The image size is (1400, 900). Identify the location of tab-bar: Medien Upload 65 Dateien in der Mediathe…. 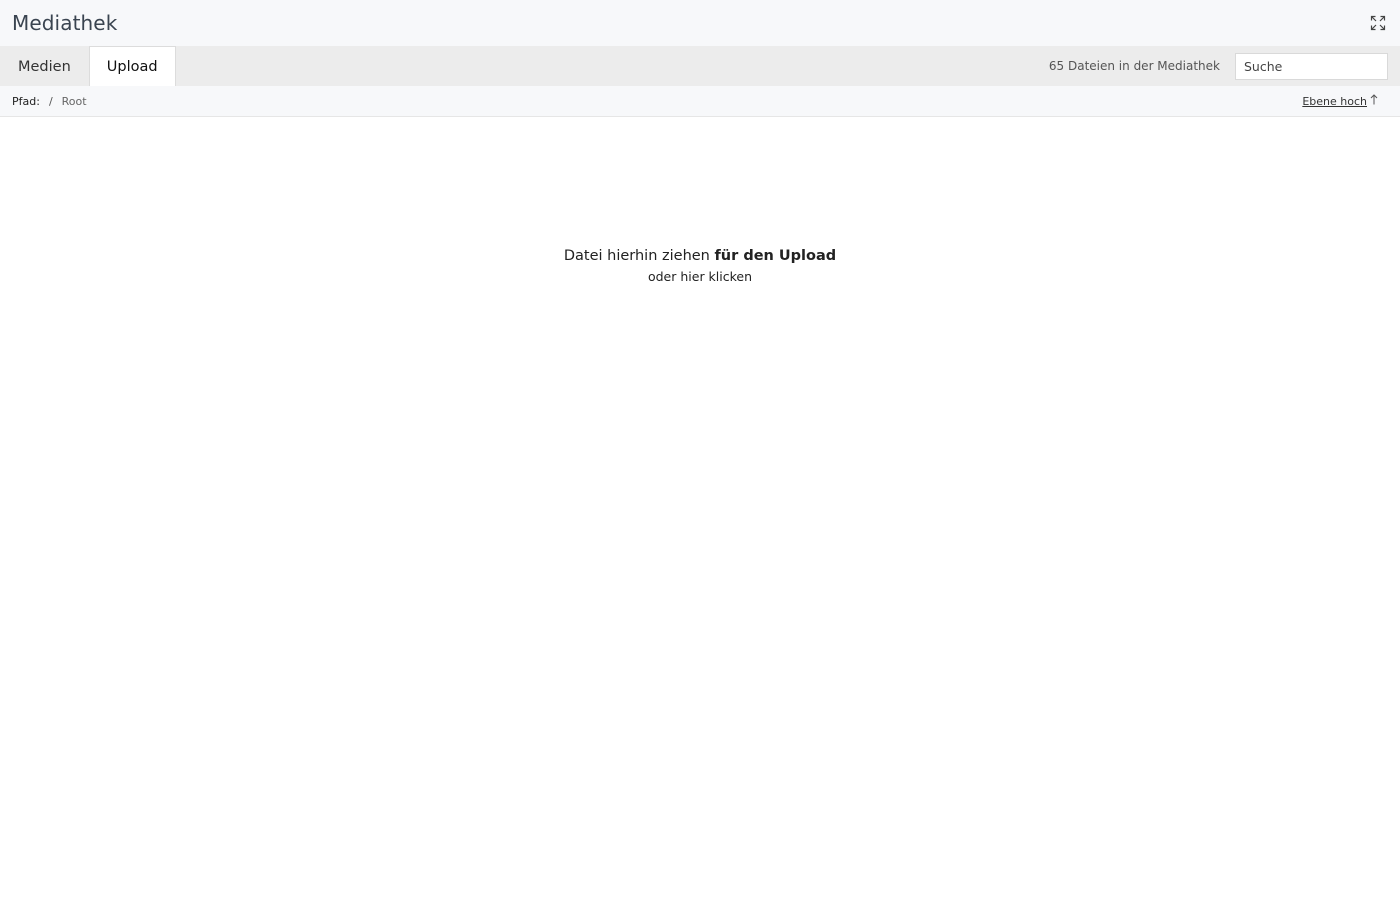
(700, 66).